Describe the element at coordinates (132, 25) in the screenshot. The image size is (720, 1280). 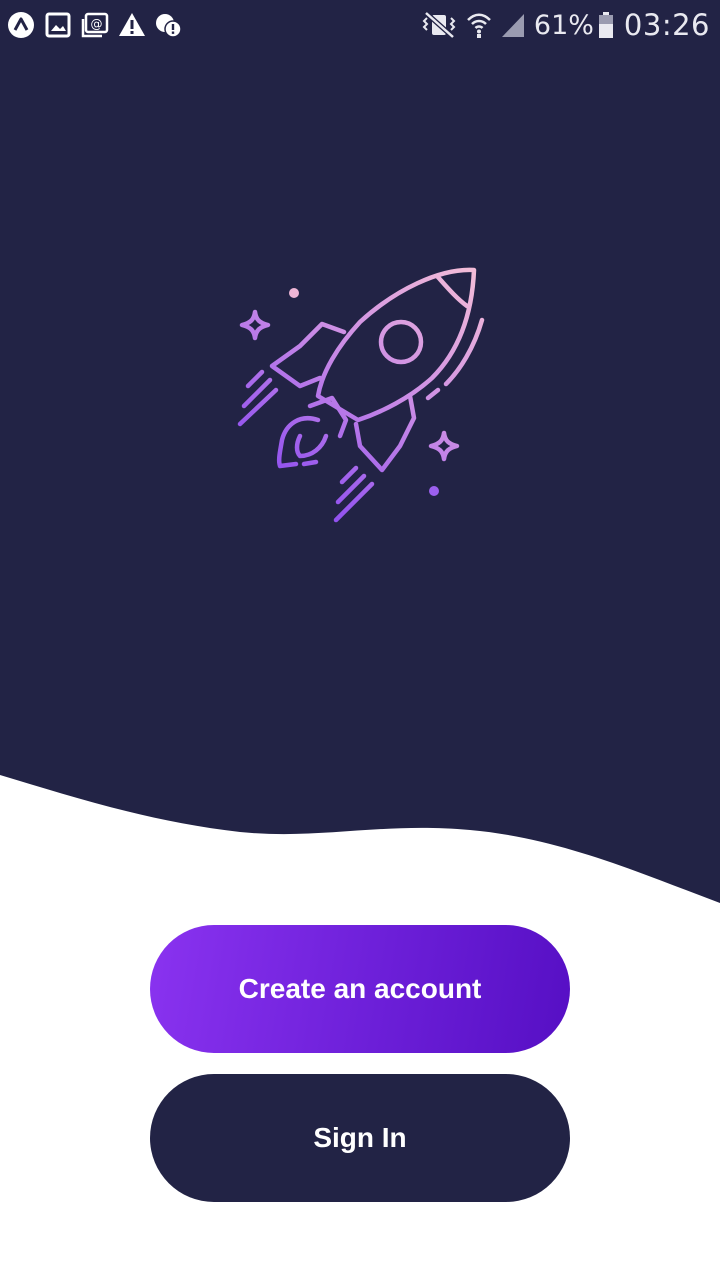
I see `warning-icon` at that location.